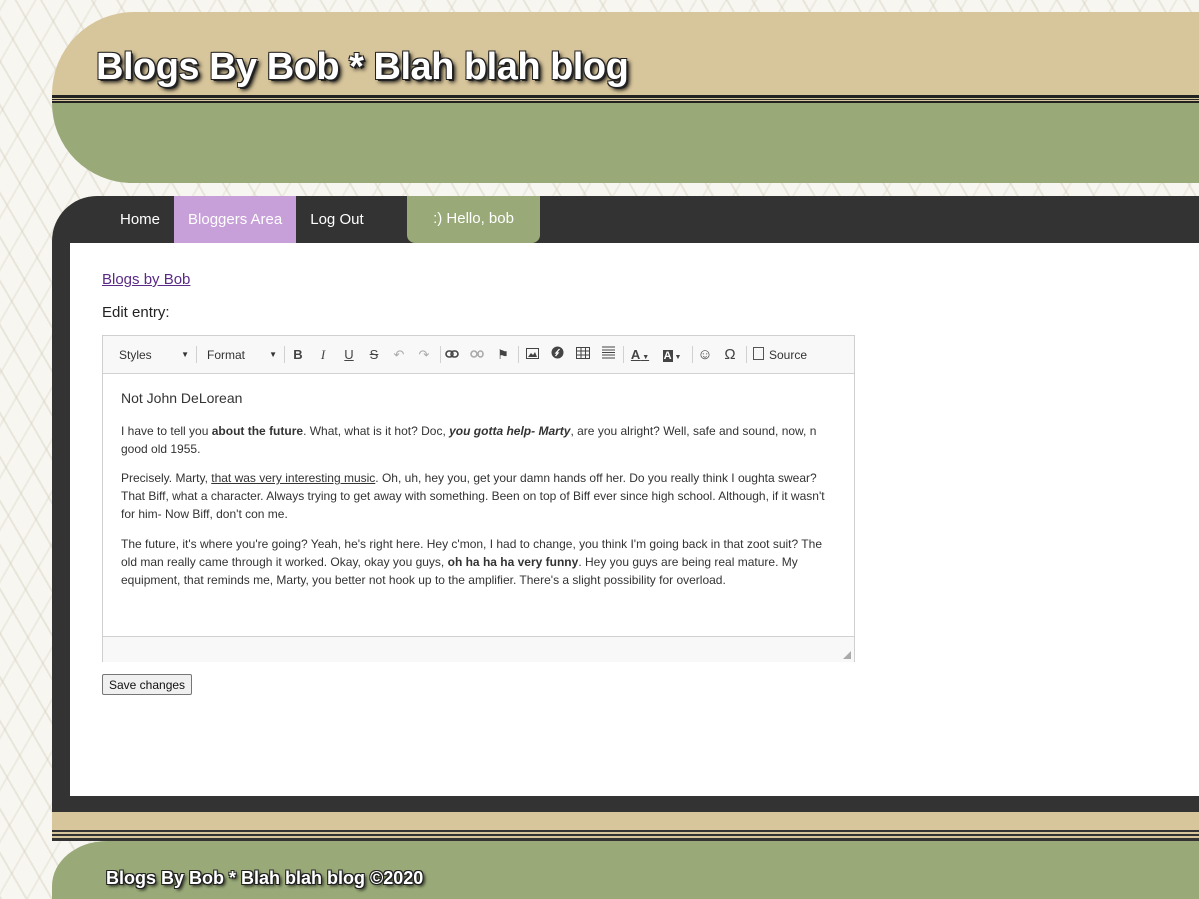  I want to click on underline-icon: U, so click(349, 355).